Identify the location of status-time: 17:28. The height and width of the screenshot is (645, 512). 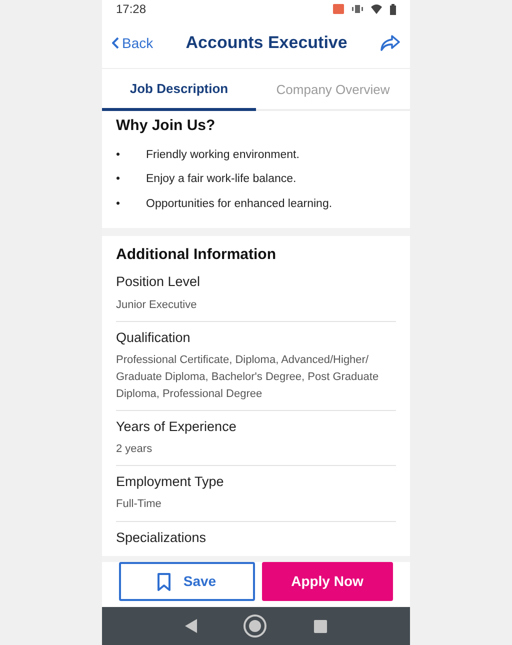
(131, 9).